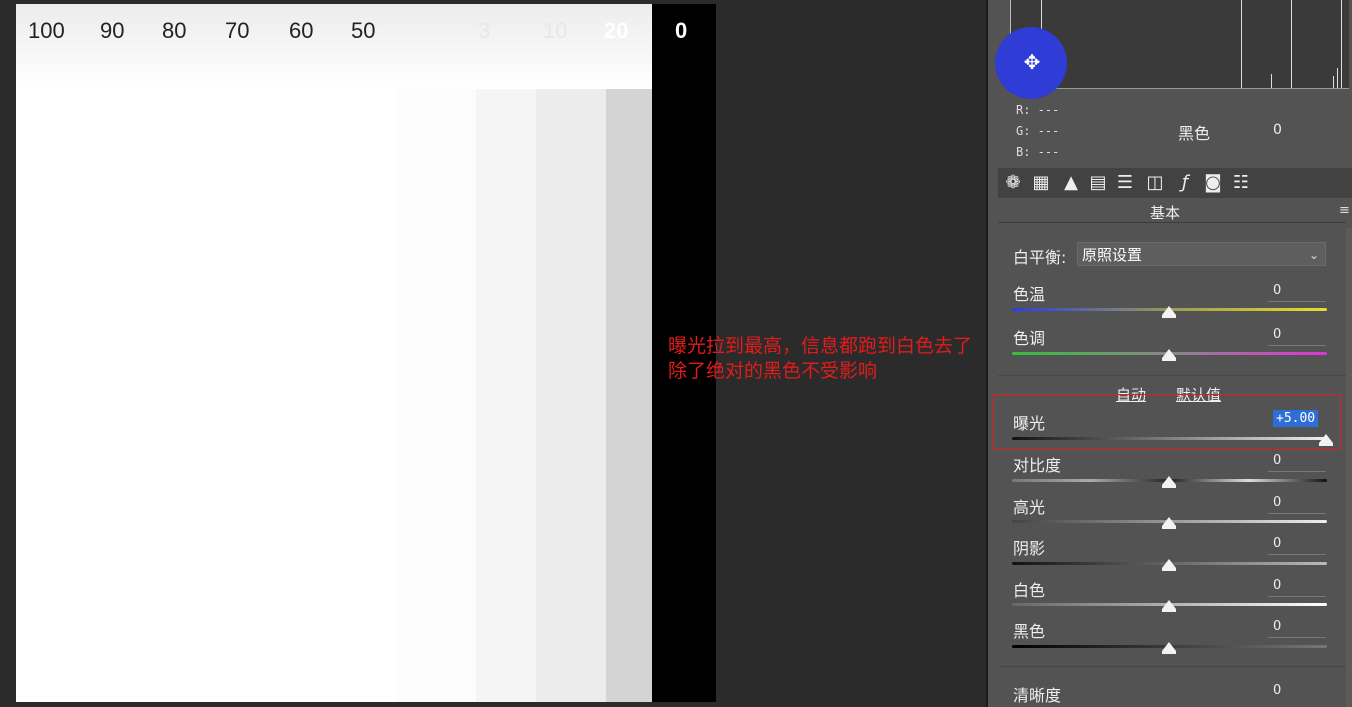 Image resolution: width=1352 pixels, height=707 pixels. What do you see at coordinates (237, 30) in the screenshot?
I see `tone-label: 70` at bounding box center [237, 30].